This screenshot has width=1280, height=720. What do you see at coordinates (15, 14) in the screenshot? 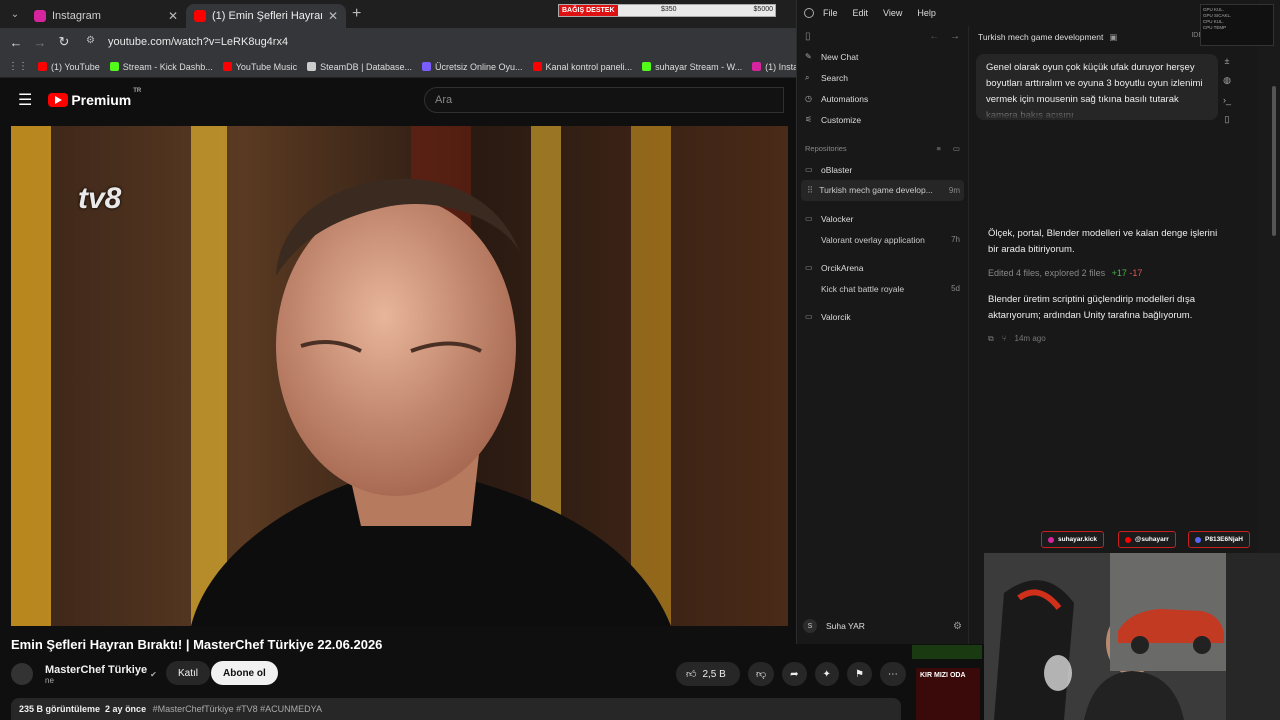
I see `tab-search-icon: ⌄` at bounding box center [15, 14].